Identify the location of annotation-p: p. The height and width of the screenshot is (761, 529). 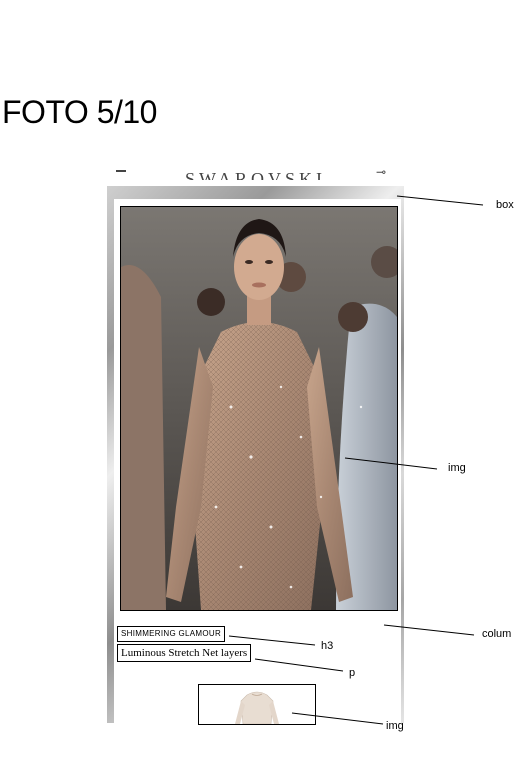
(352, 673).